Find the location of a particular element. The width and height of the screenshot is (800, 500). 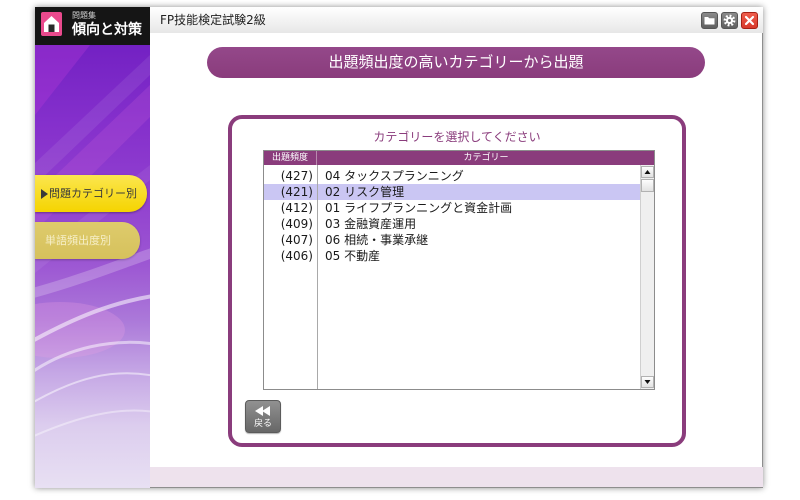

scroll-thumb is located at coordinates (647, 185).